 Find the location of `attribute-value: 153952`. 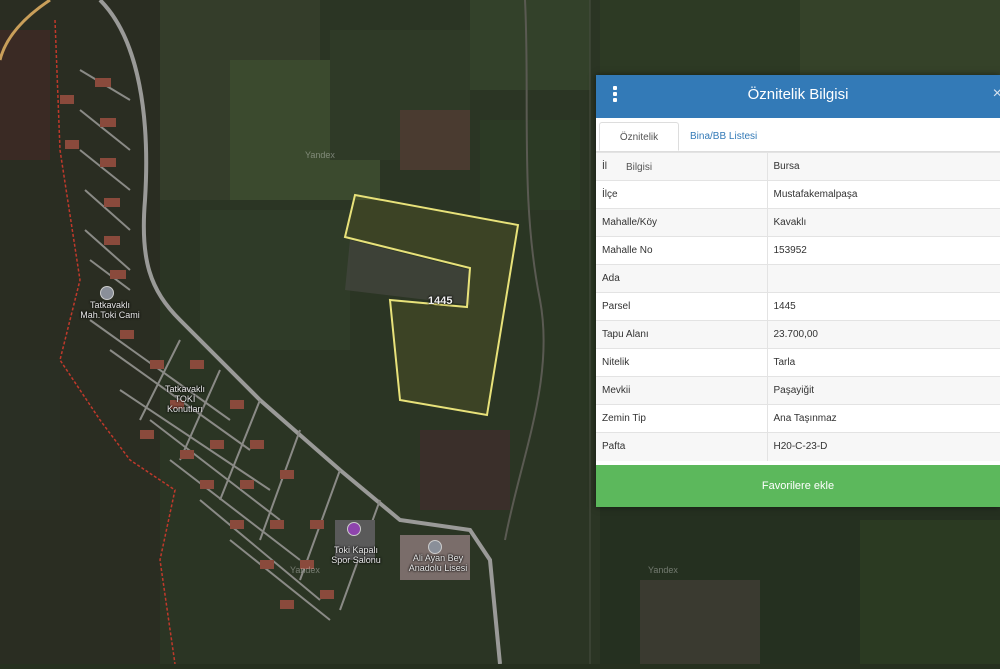

attribute-value: 153952 is located at coordinates (883, 250).